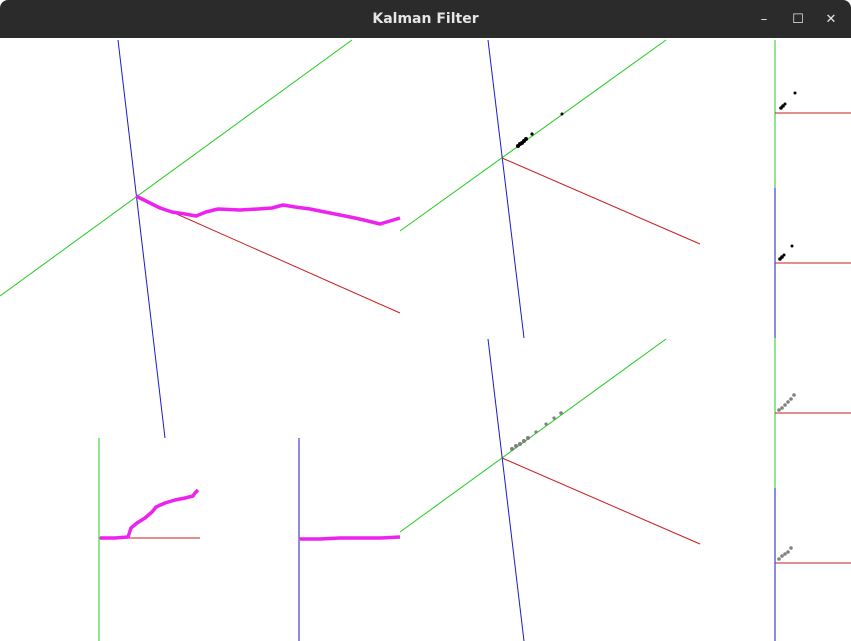 This screenshot has height=641, width=851. I want to click on maximize-icon: ☐, so click(798, 20).